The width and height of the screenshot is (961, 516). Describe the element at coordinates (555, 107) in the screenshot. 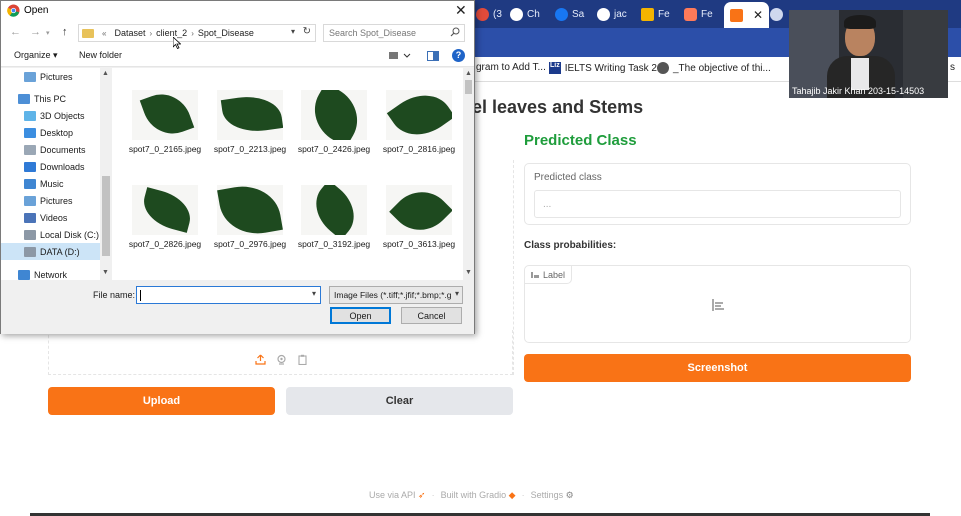

I see `page-title: tel leaves and Stems` at that location.